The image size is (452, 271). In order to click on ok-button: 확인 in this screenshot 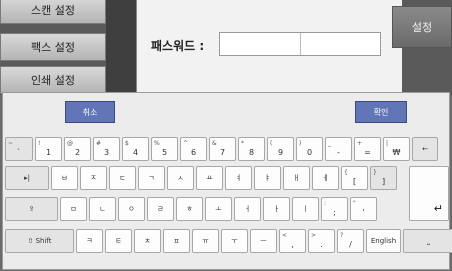, I will do `click(381, 112)`.